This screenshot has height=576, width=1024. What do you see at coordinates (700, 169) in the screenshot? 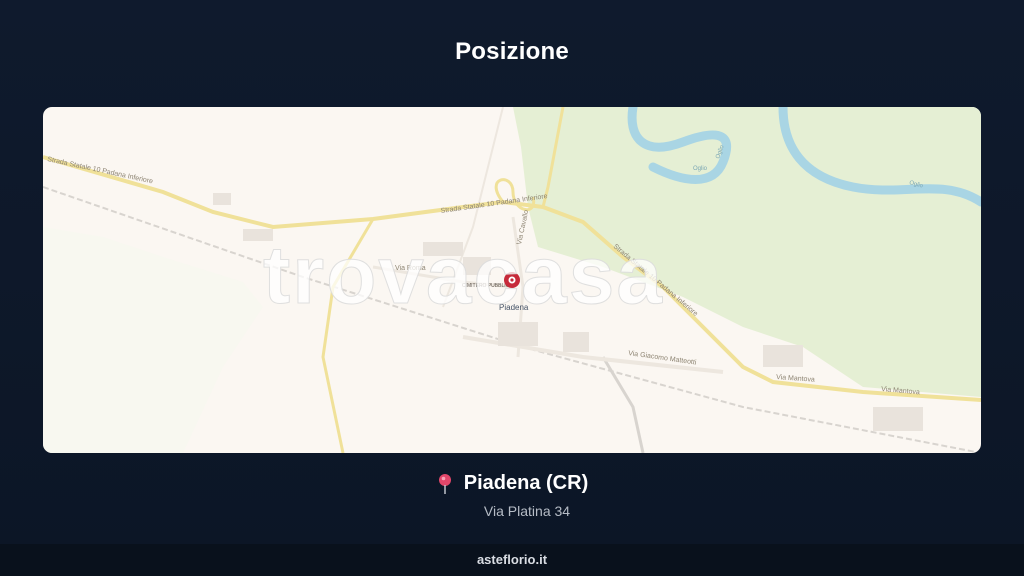
I see `river-label-2: Oglio` at bounding box center [700, 169].